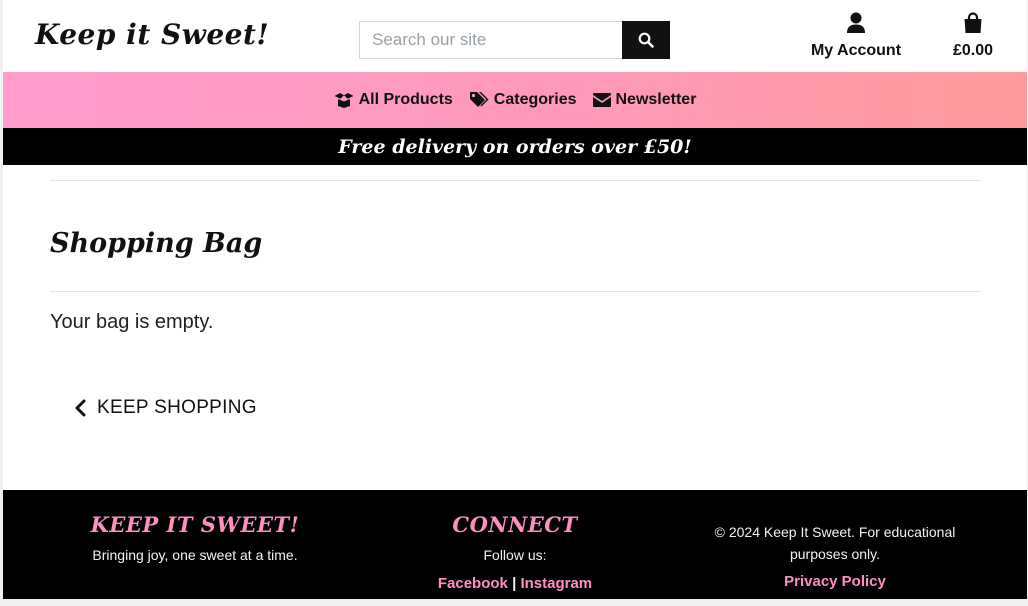  What do you see at coordinates (490, 40) in the screenshot?
I see `search-input` at bounding box center [490, 40].